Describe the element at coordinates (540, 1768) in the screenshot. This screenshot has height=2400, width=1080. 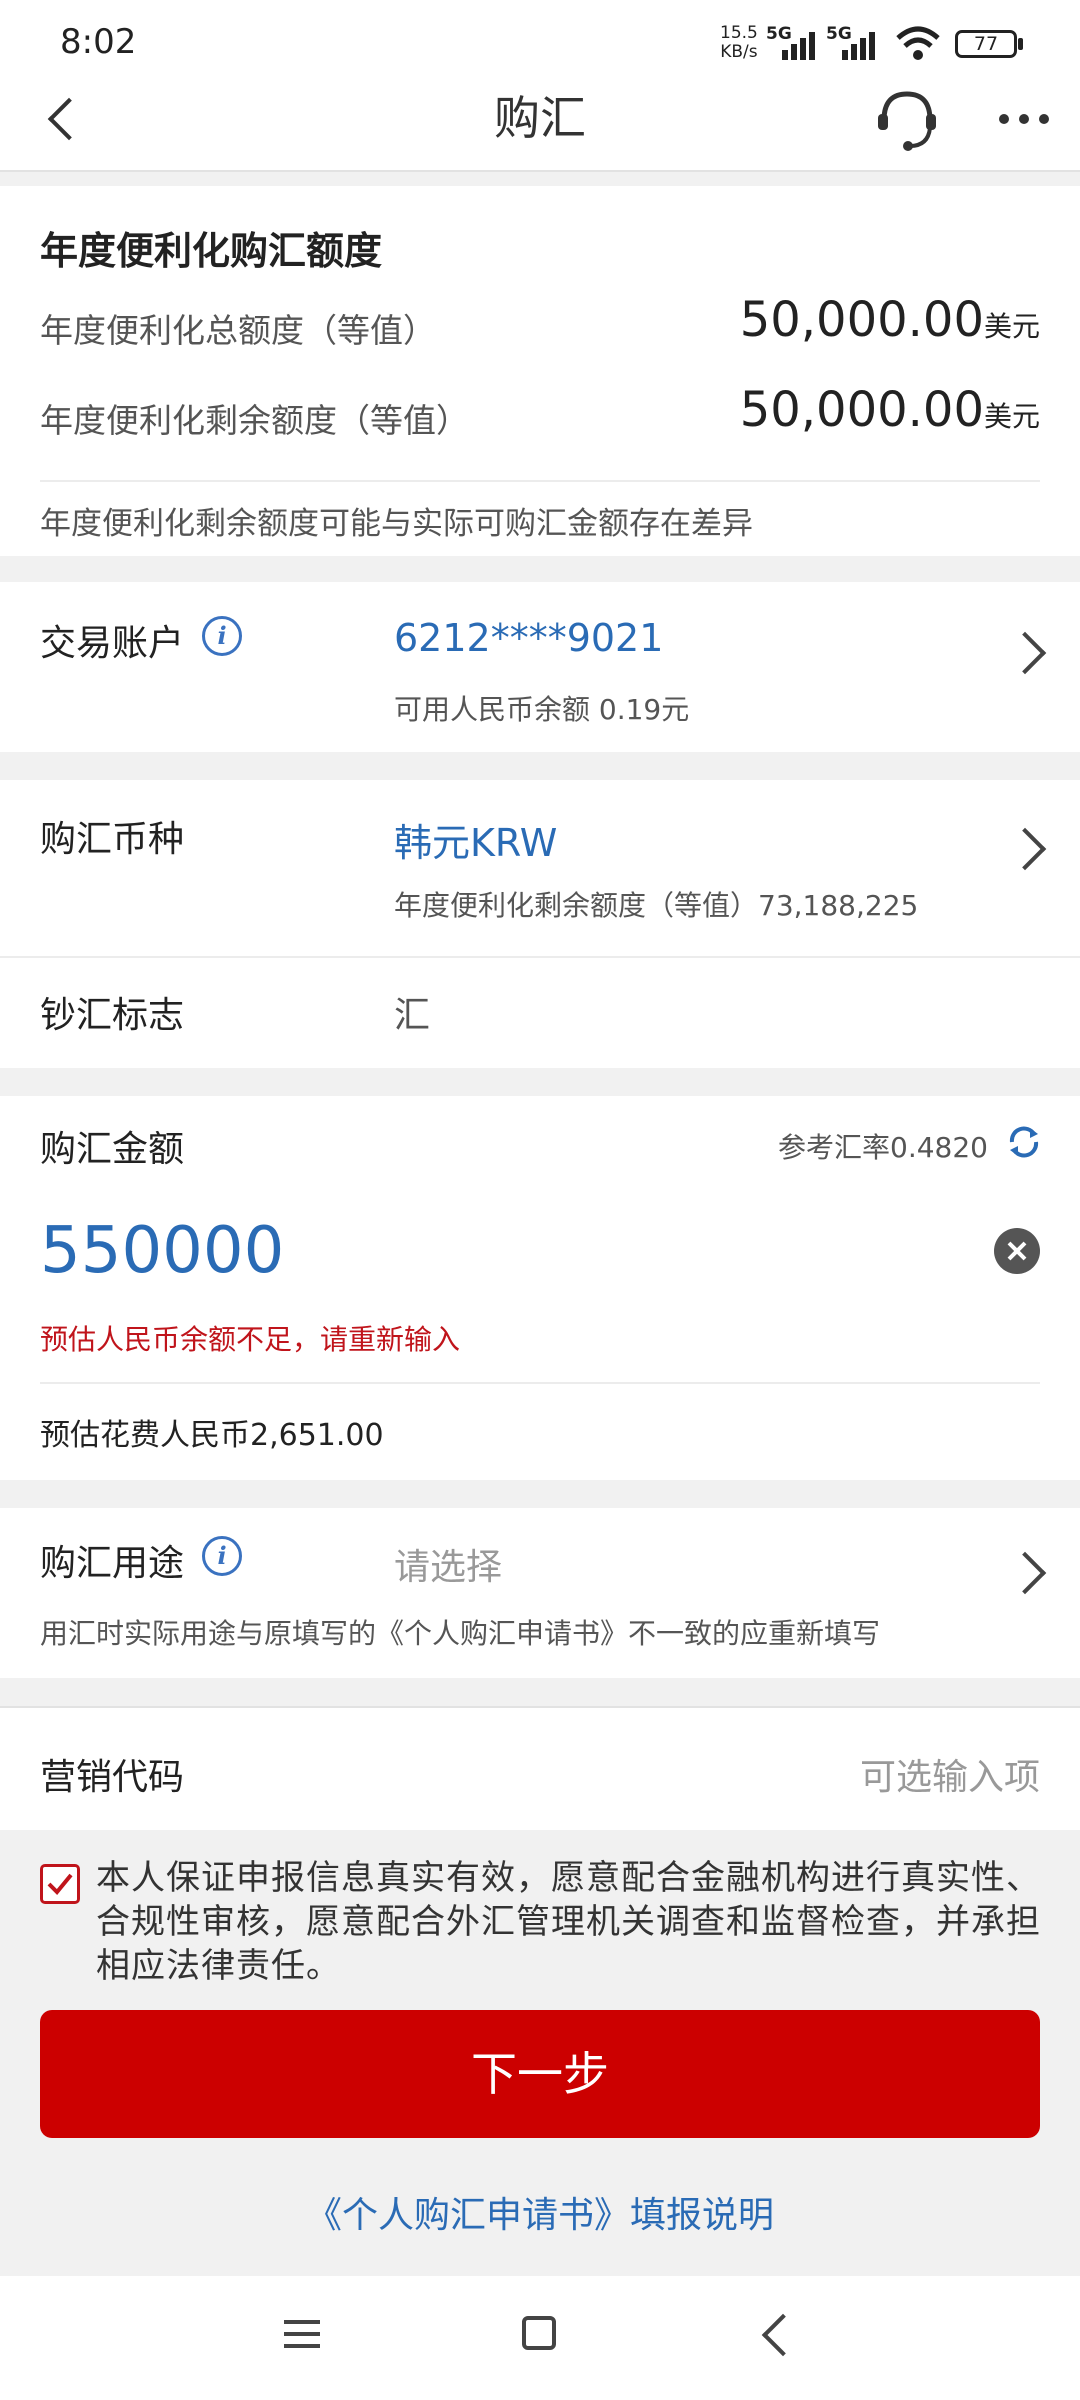
I see `marketing-row: 营销代码 可选输入项` at that location.